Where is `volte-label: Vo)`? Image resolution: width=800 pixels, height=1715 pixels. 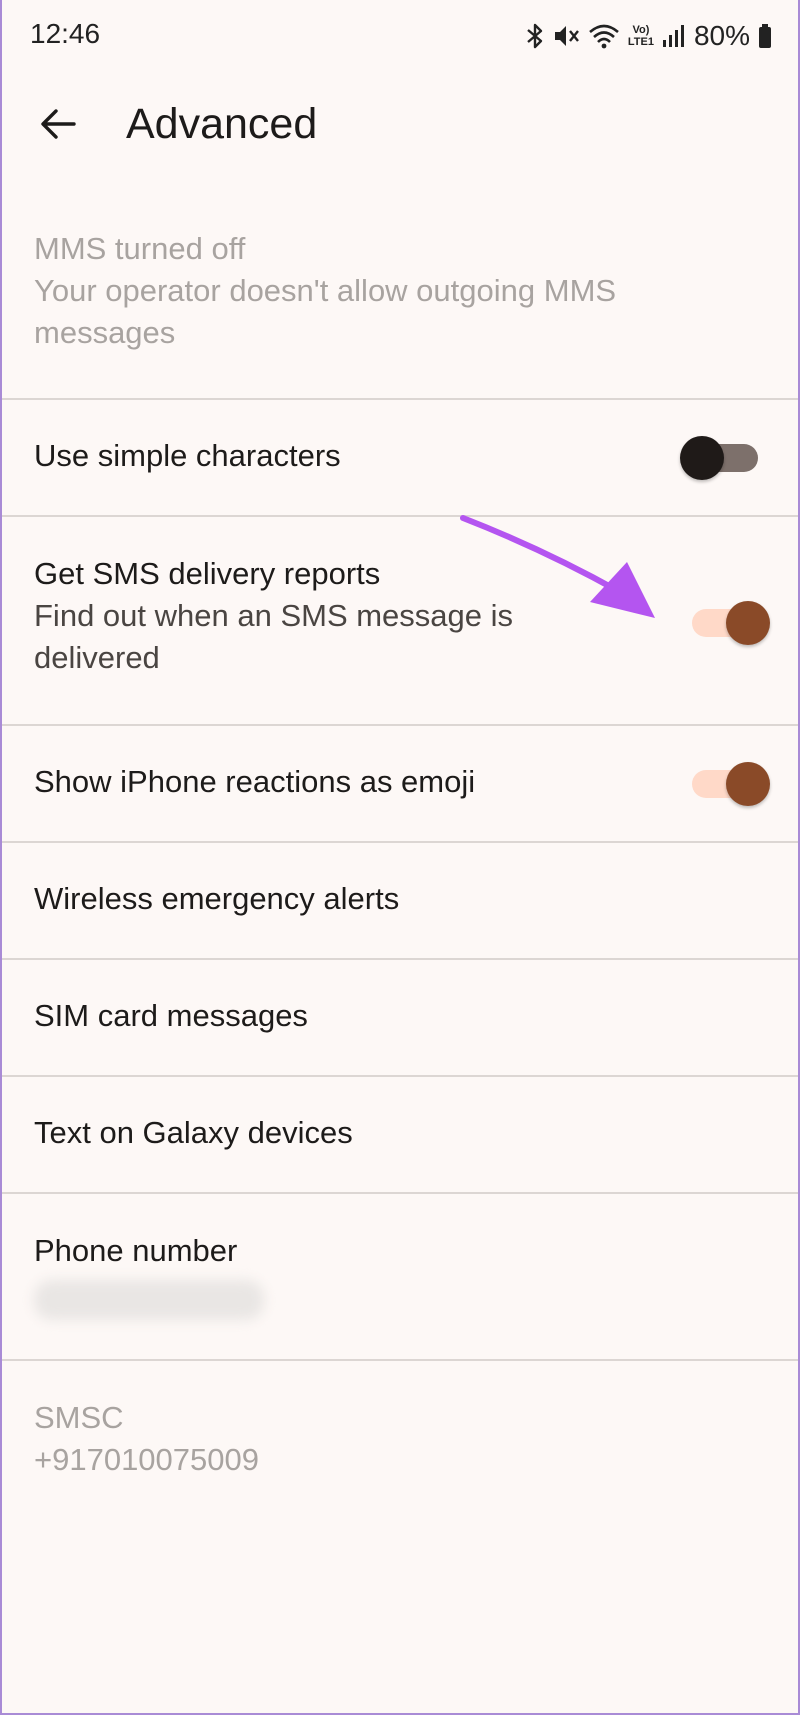
volte-label: Vo) is located at coordinates (641, 30).